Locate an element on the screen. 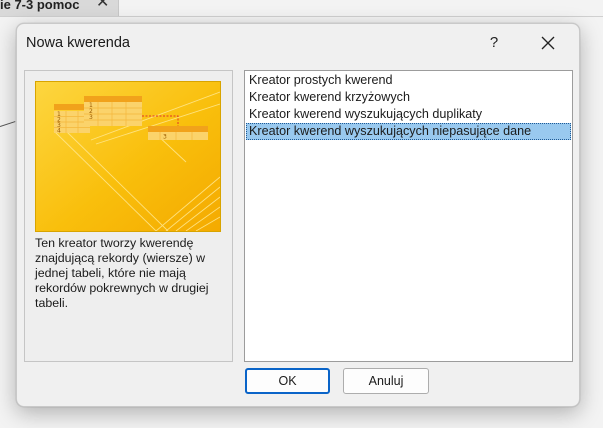 The width and height of the screenshot is (603, 428). background-document-tab: ie 7-3 pomoc ✕ is located at coordinates (59, 8).